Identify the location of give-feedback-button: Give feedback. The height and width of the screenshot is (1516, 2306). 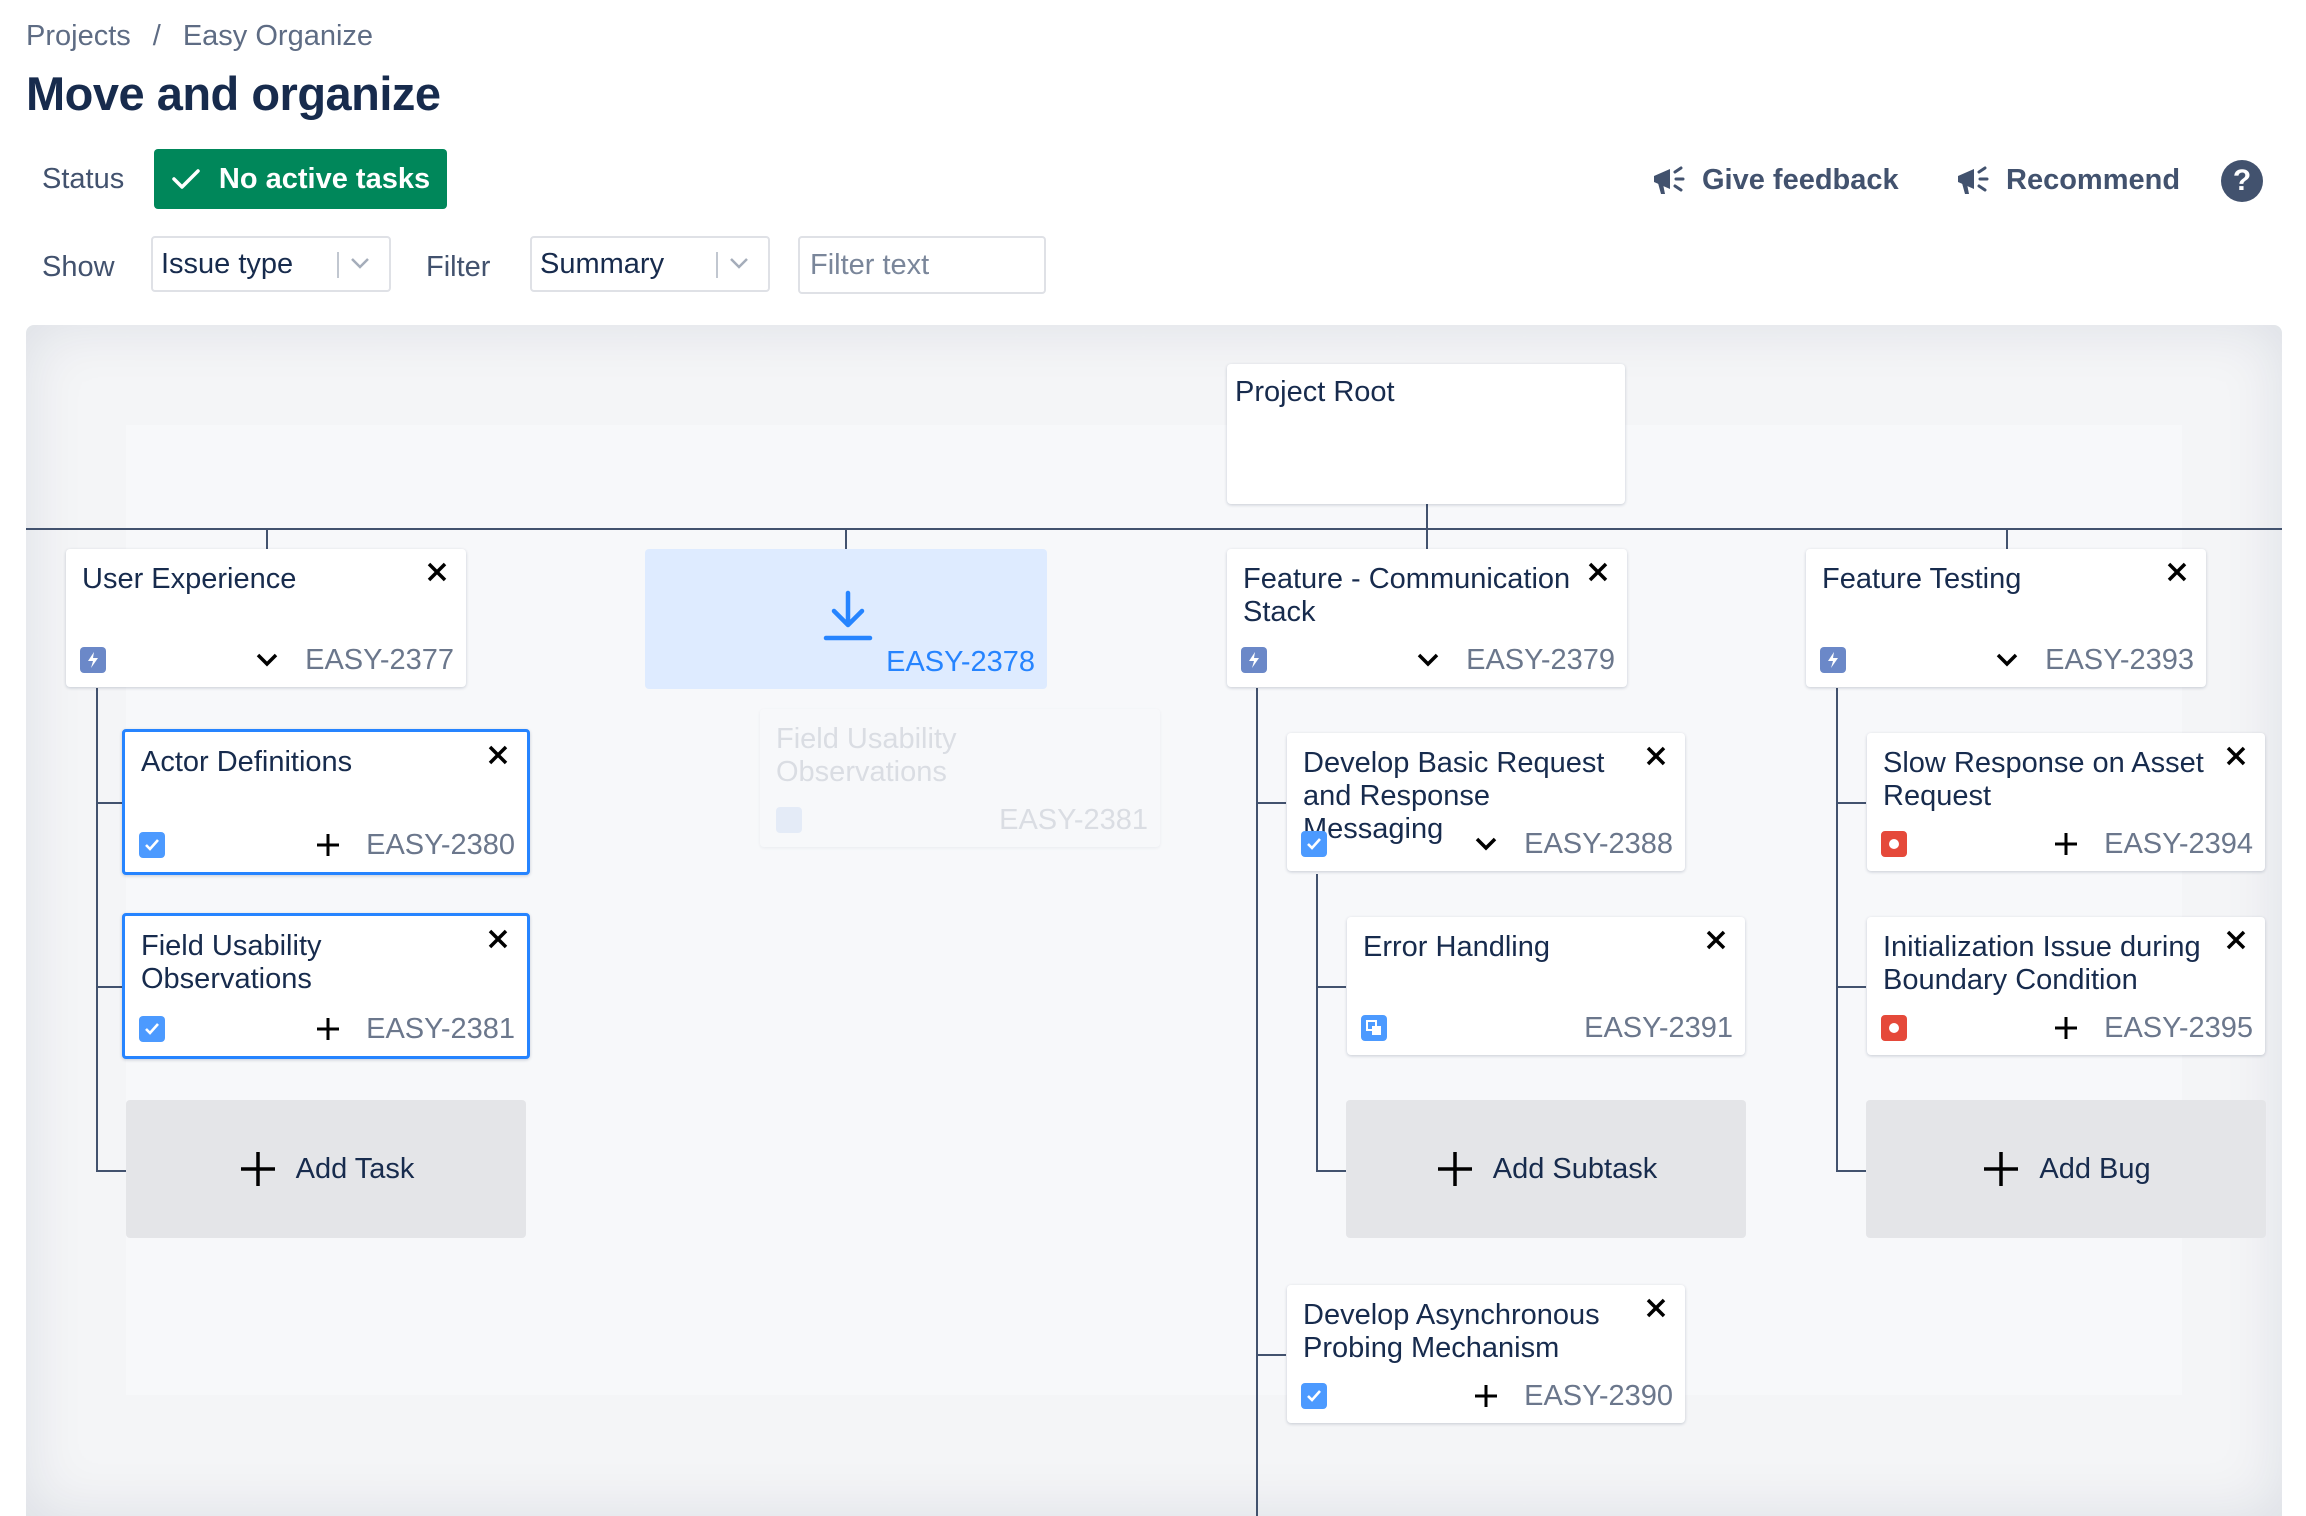
(1773, 180).